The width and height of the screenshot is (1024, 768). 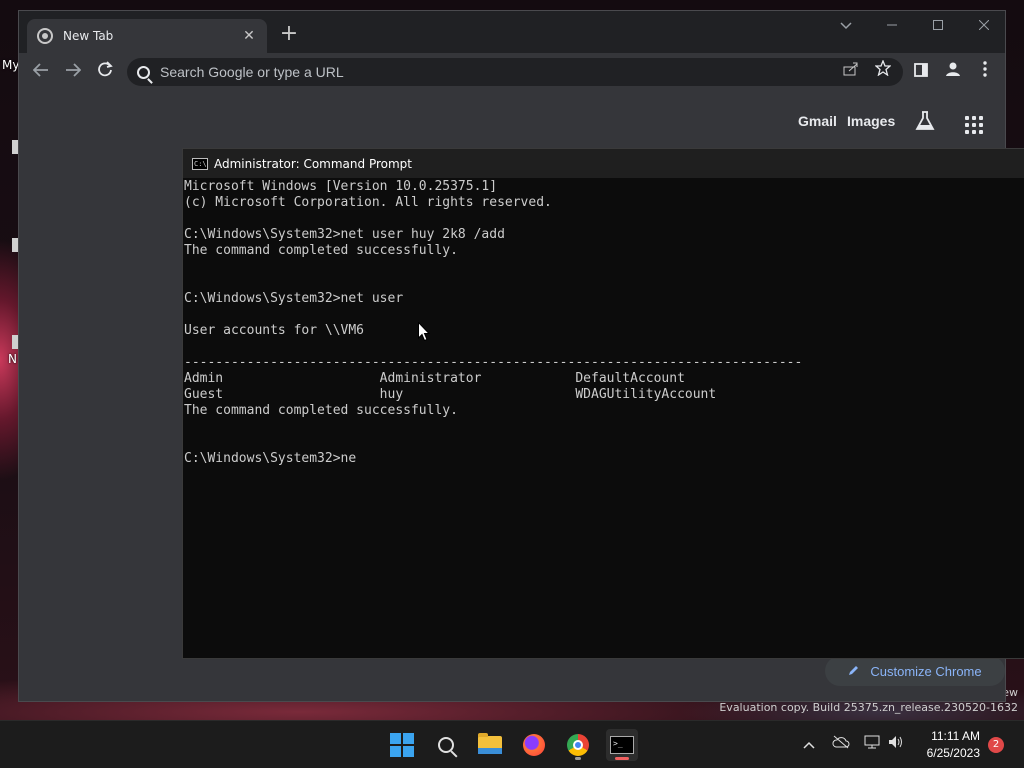 I want to click on running-indicator, so click(x=578, y=758).